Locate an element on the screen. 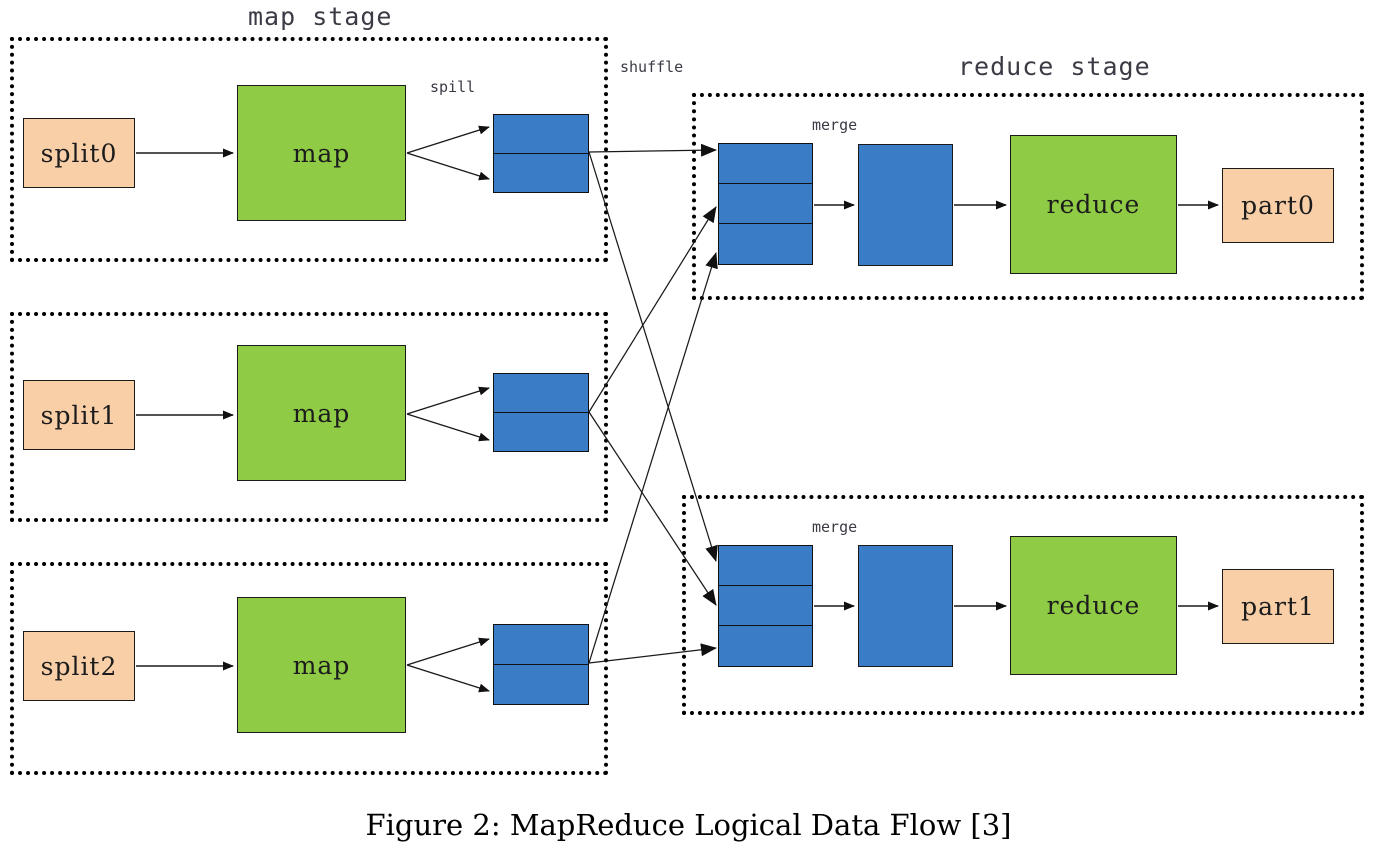 The image size is (1377, 868). map-stage-title: map stage is located at coordinates (320, 16).